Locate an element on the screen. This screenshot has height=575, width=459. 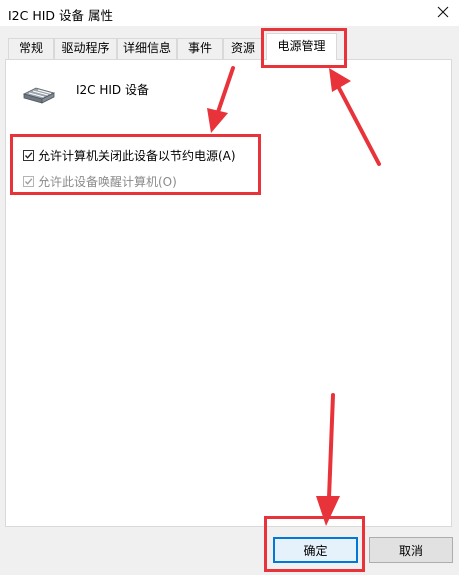
allow-wake-checkbox is located at coordinates (28, 181).